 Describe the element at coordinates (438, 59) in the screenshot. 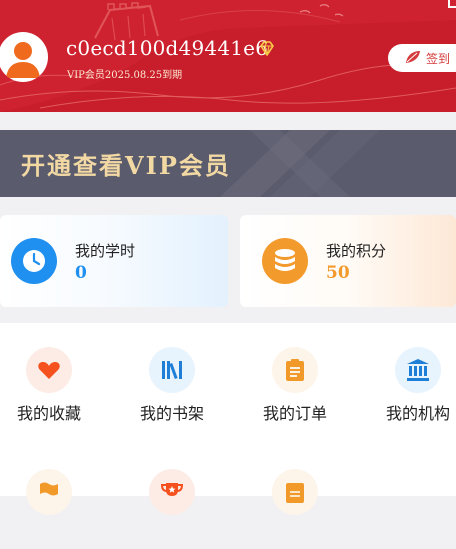

I see `signin-label: 签到` at that location.